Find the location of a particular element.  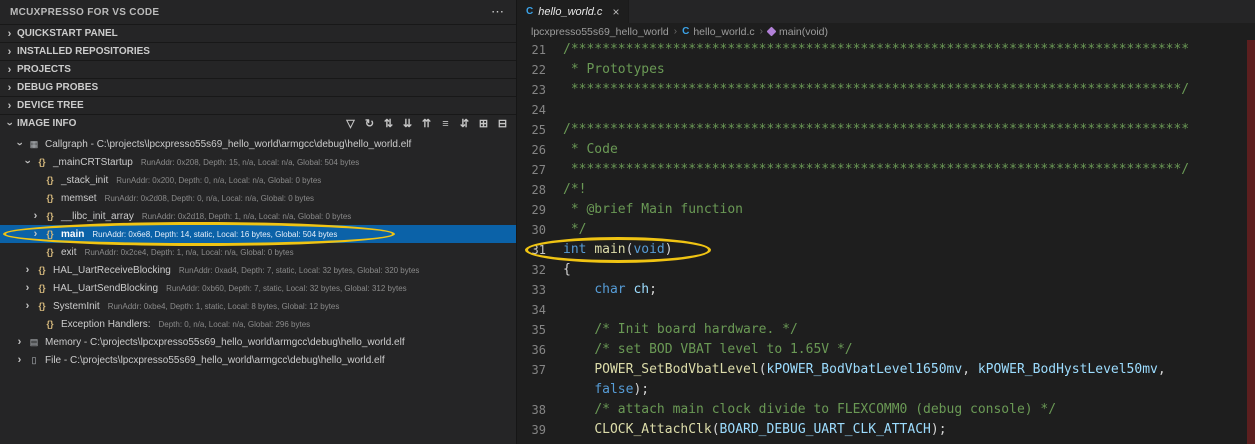

line-number: 24 is located at coordinates (540, 110).